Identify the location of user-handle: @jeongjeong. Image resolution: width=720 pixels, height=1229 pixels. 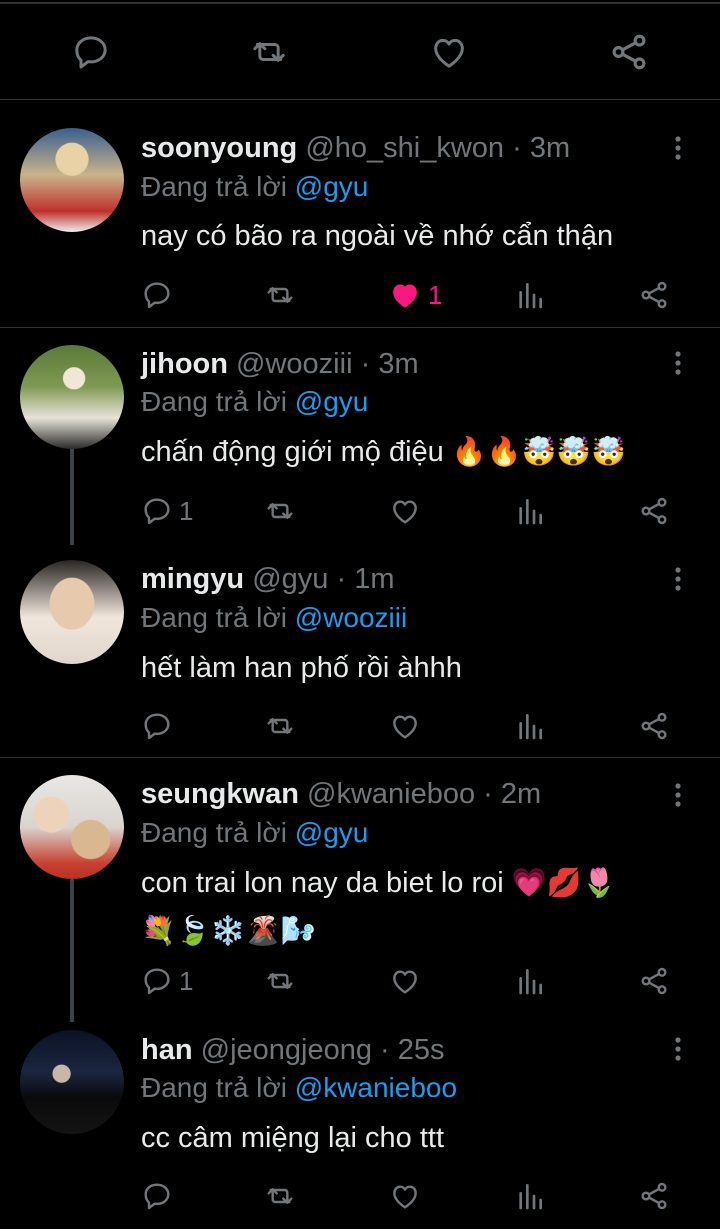
(286, 1050).